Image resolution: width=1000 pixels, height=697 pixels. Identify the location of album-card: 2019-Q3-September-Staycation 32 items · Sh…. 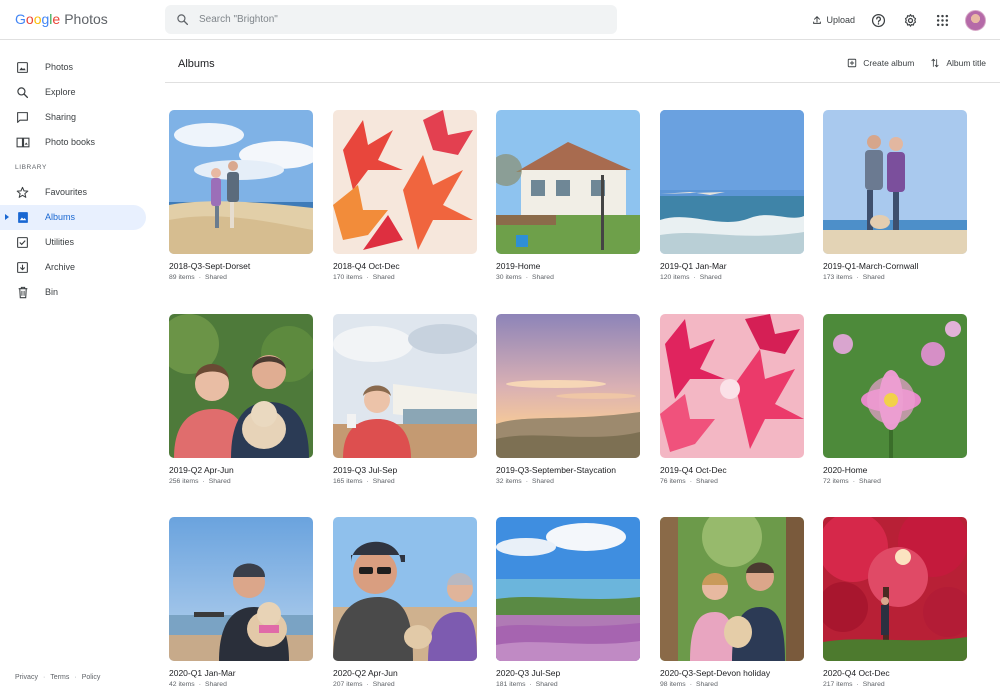
(568, 399).